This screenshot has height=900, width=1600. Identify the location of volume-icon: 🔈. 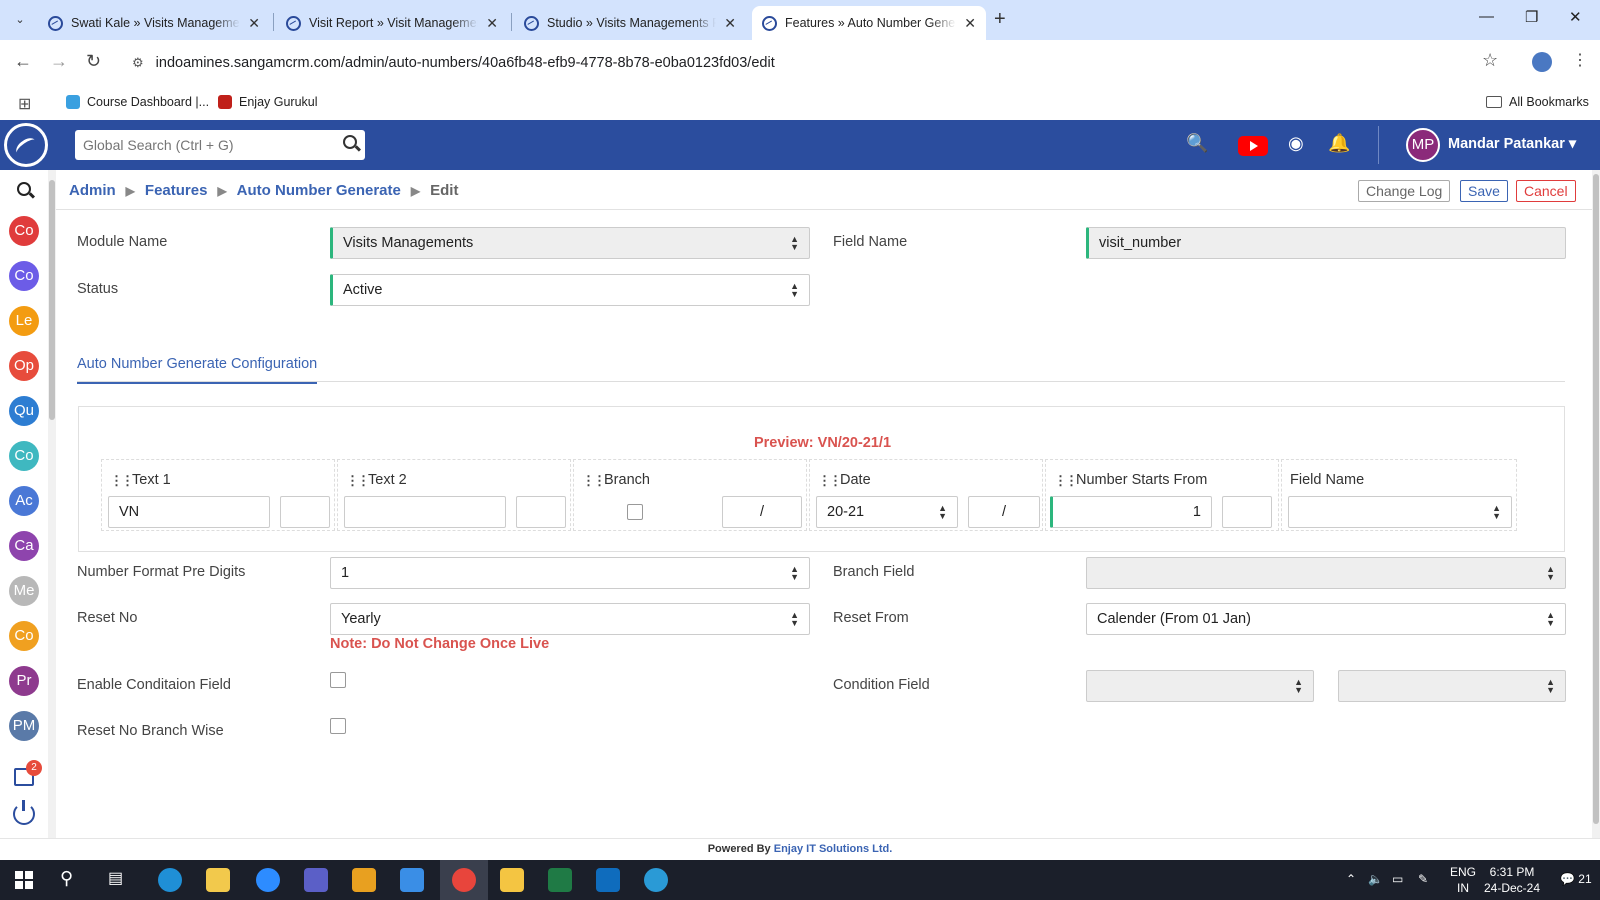
(1375, 879).